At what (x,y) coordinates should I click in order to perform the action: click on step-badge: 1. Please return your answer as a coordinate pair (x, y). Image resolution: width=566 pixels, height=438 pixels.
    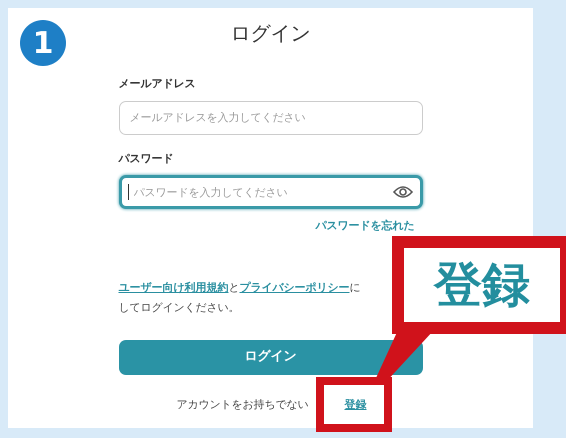
    Looking at the image, I should click on (43, 43).